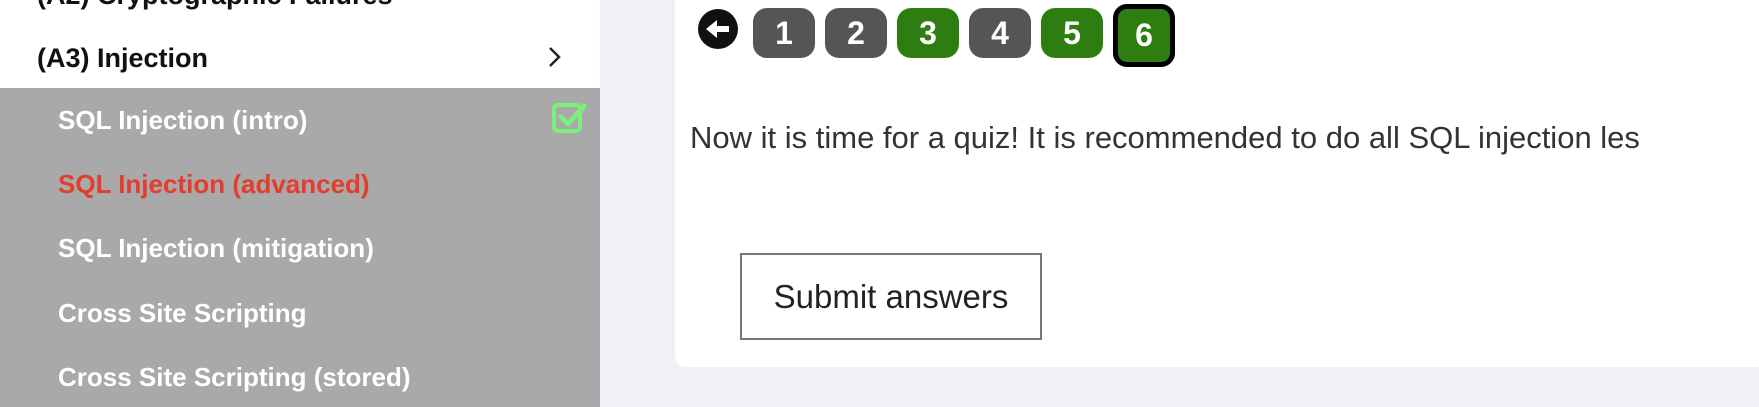 The image size is (1759, 407). I want to click on page-button-5: 5, so click(1072, 33).